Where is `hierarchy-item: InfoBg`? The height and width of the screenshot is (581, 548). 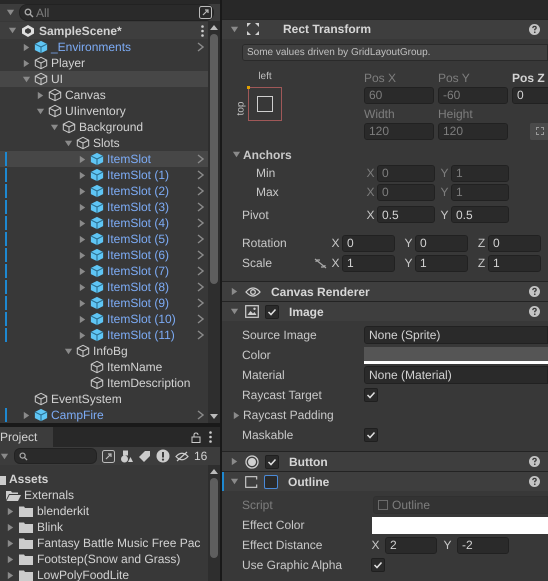 hierarchy-item: InfoBg is located at coordinates (104, 351).